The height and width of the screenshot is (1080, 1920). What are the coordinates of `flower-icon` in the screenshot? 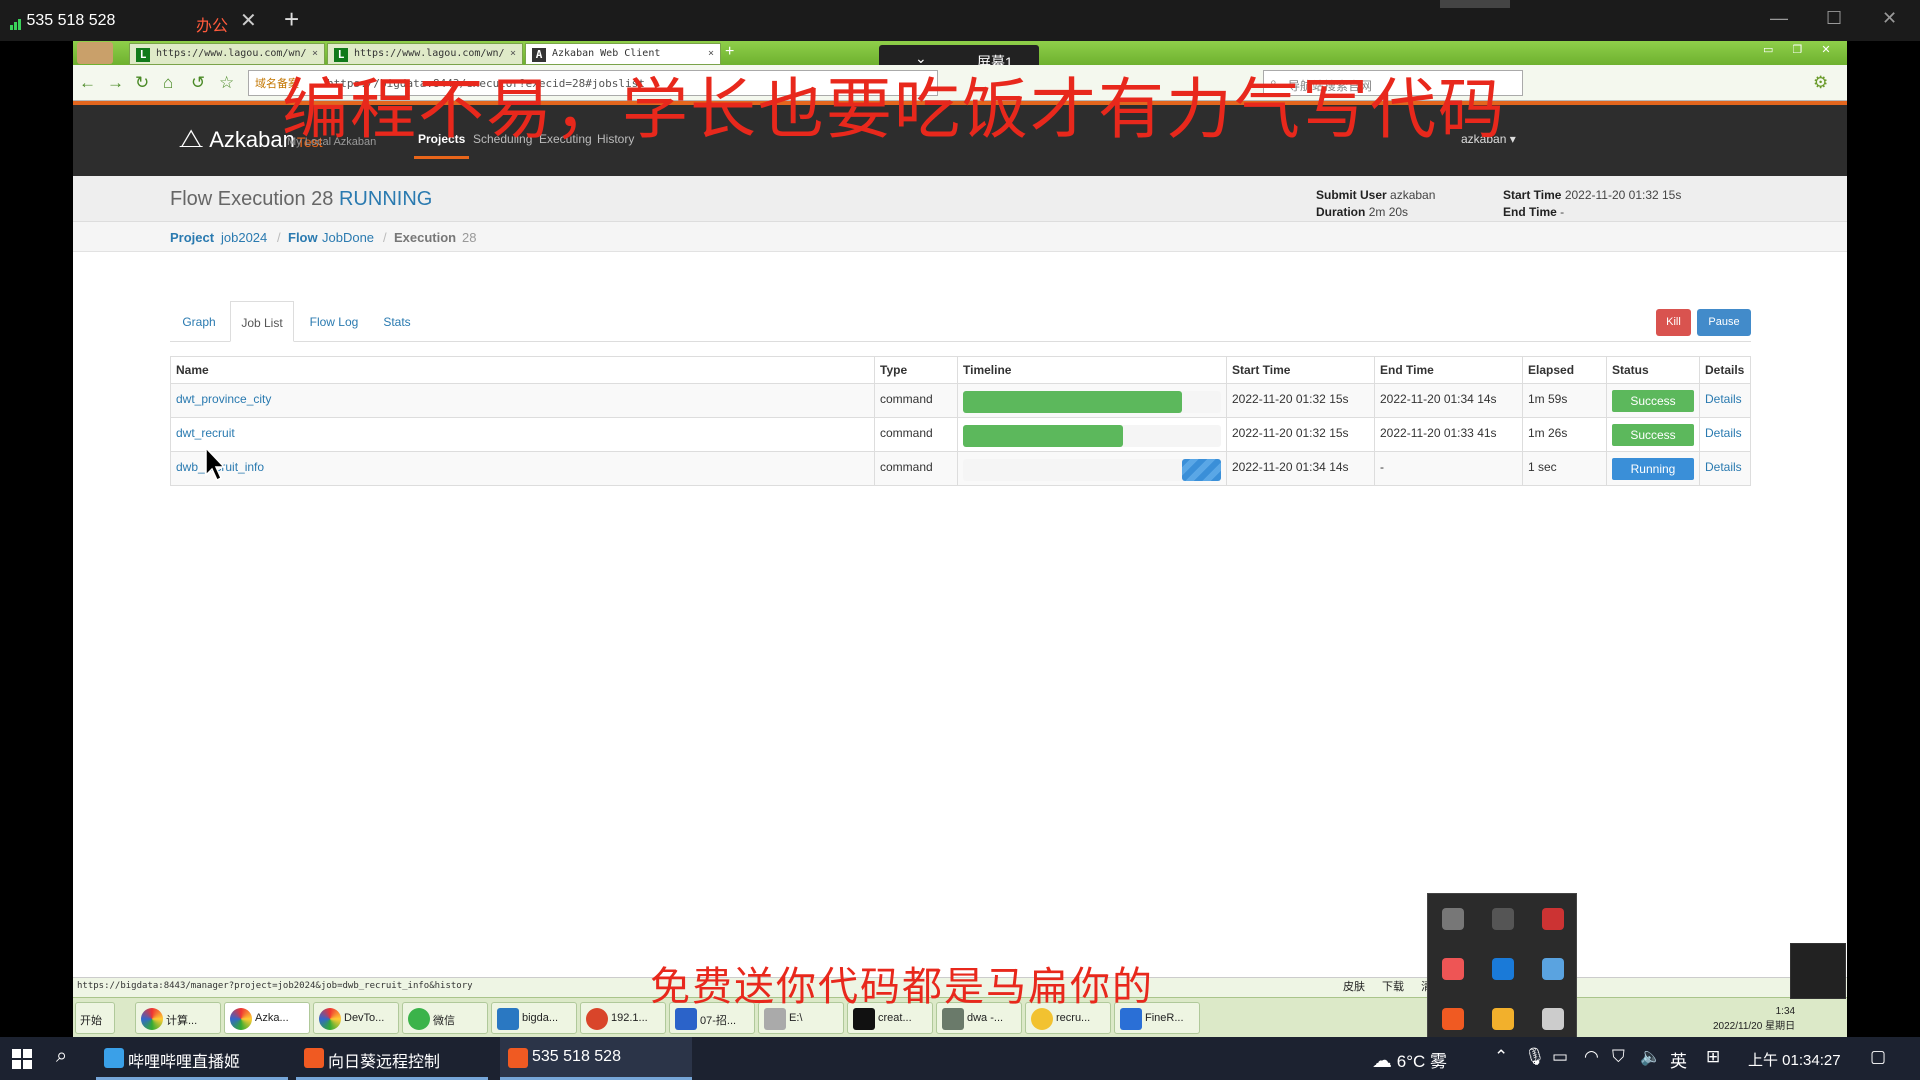 It's located at (1453, 969).